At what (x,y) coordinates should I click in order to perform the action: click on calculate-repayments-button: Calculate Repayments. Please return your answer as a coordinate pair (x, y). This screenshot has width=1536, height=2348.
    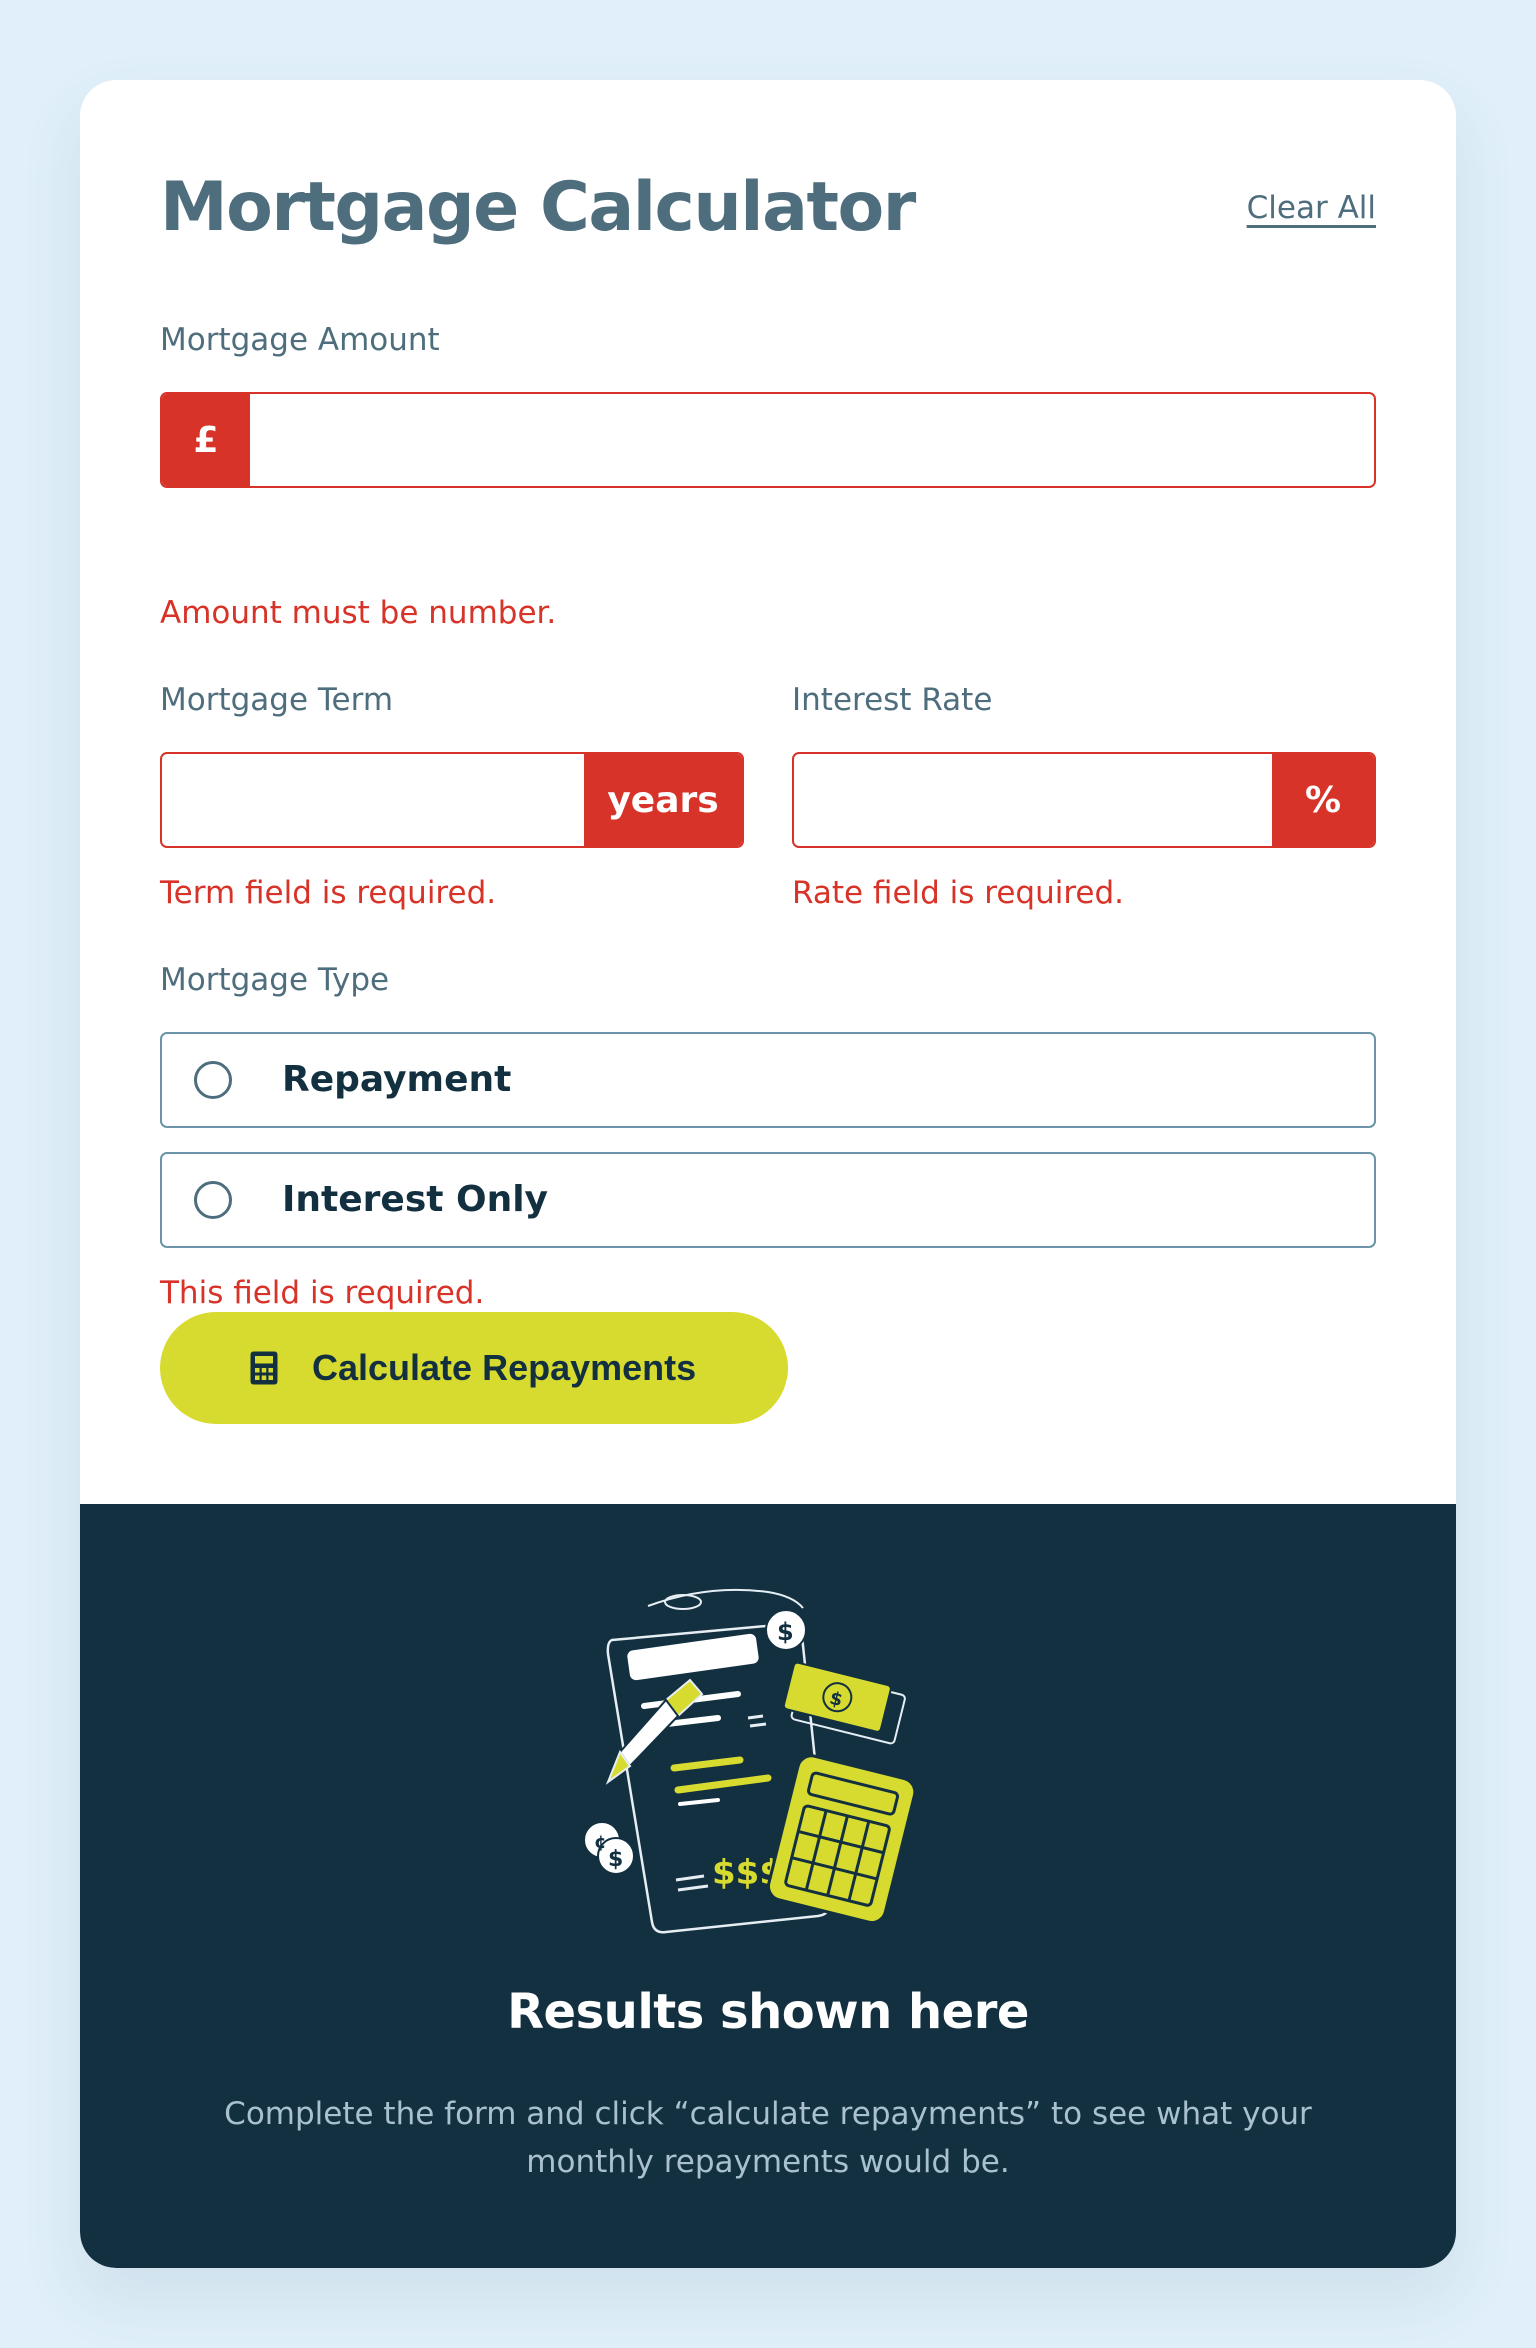
    Looking at the image, I should click on (474, 1368).